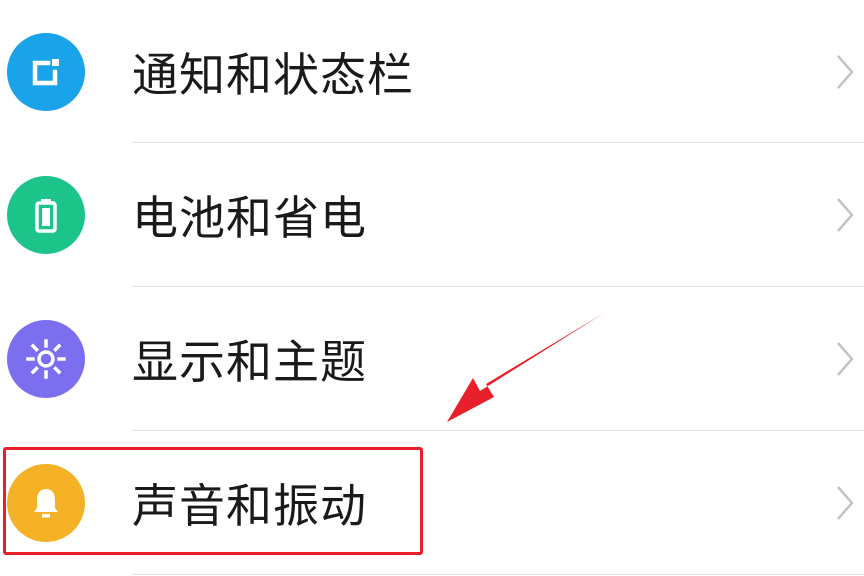  Describe the element at coordinates (273, 74) in the screenshot. I see `settings-item-label: 通知和状态栏` at that location.